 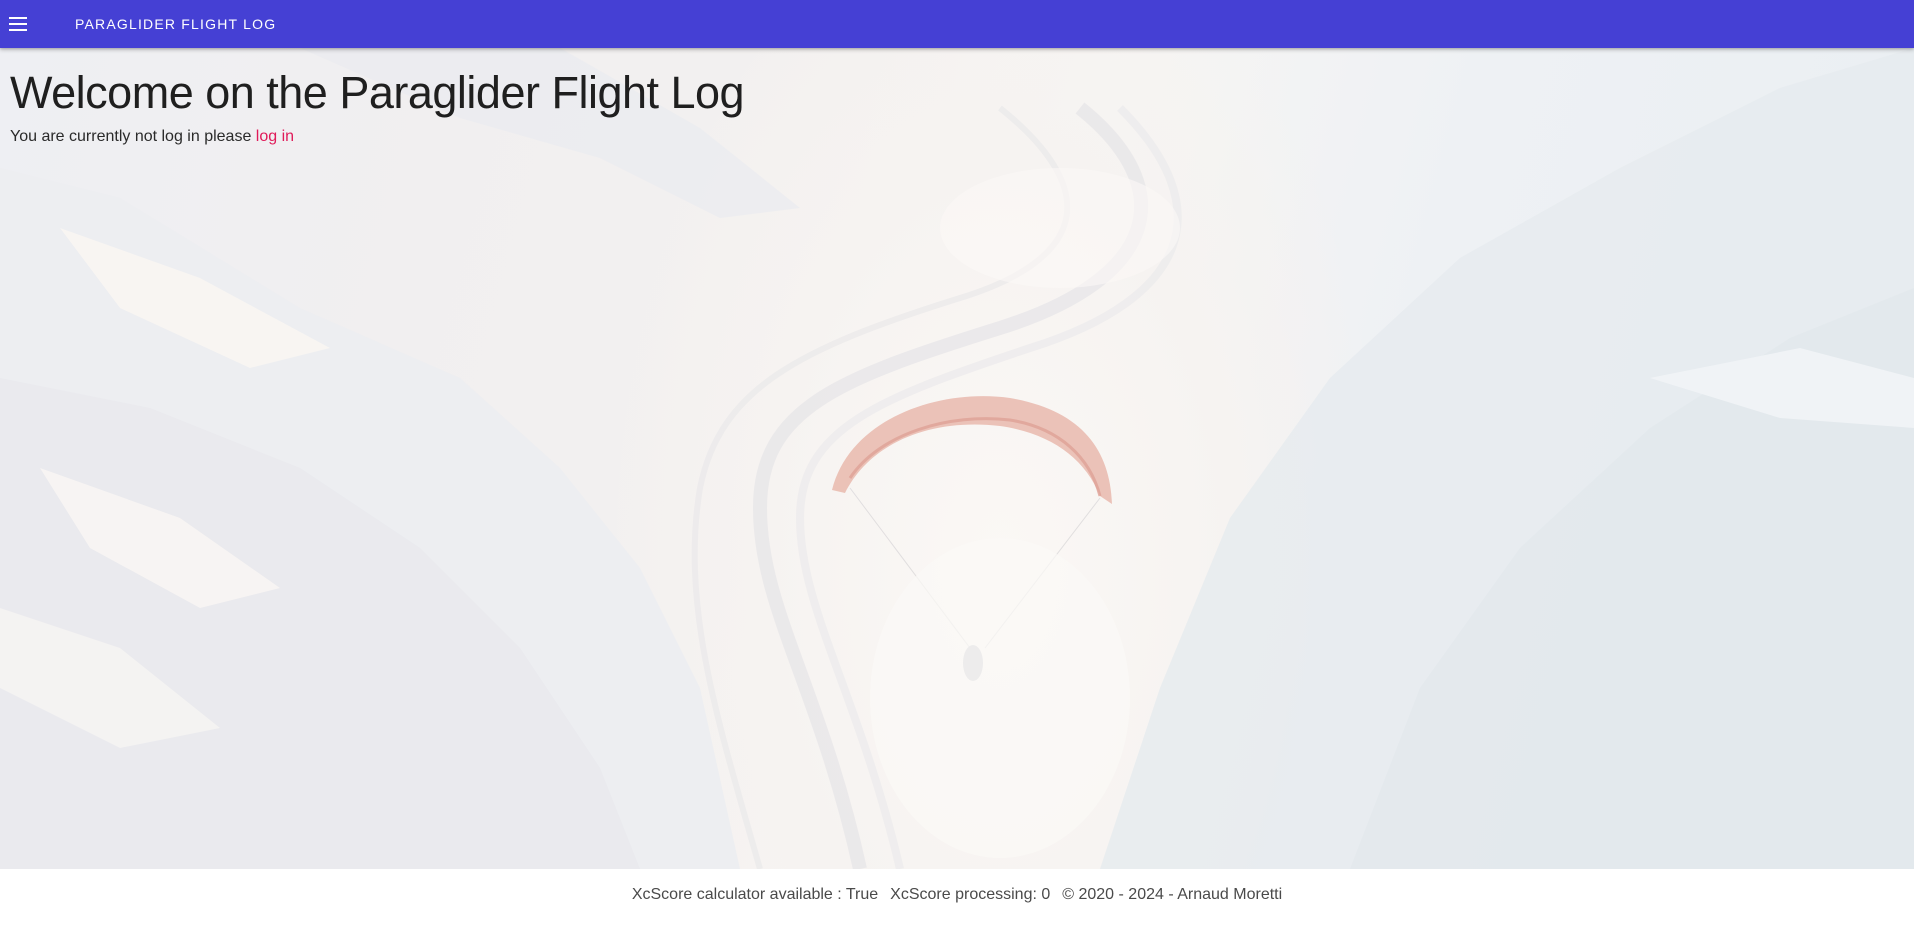 What do you see at coordinates (275, 136) in the screenshot?
I see `login-link: log in` at bounding box center [275, 136].